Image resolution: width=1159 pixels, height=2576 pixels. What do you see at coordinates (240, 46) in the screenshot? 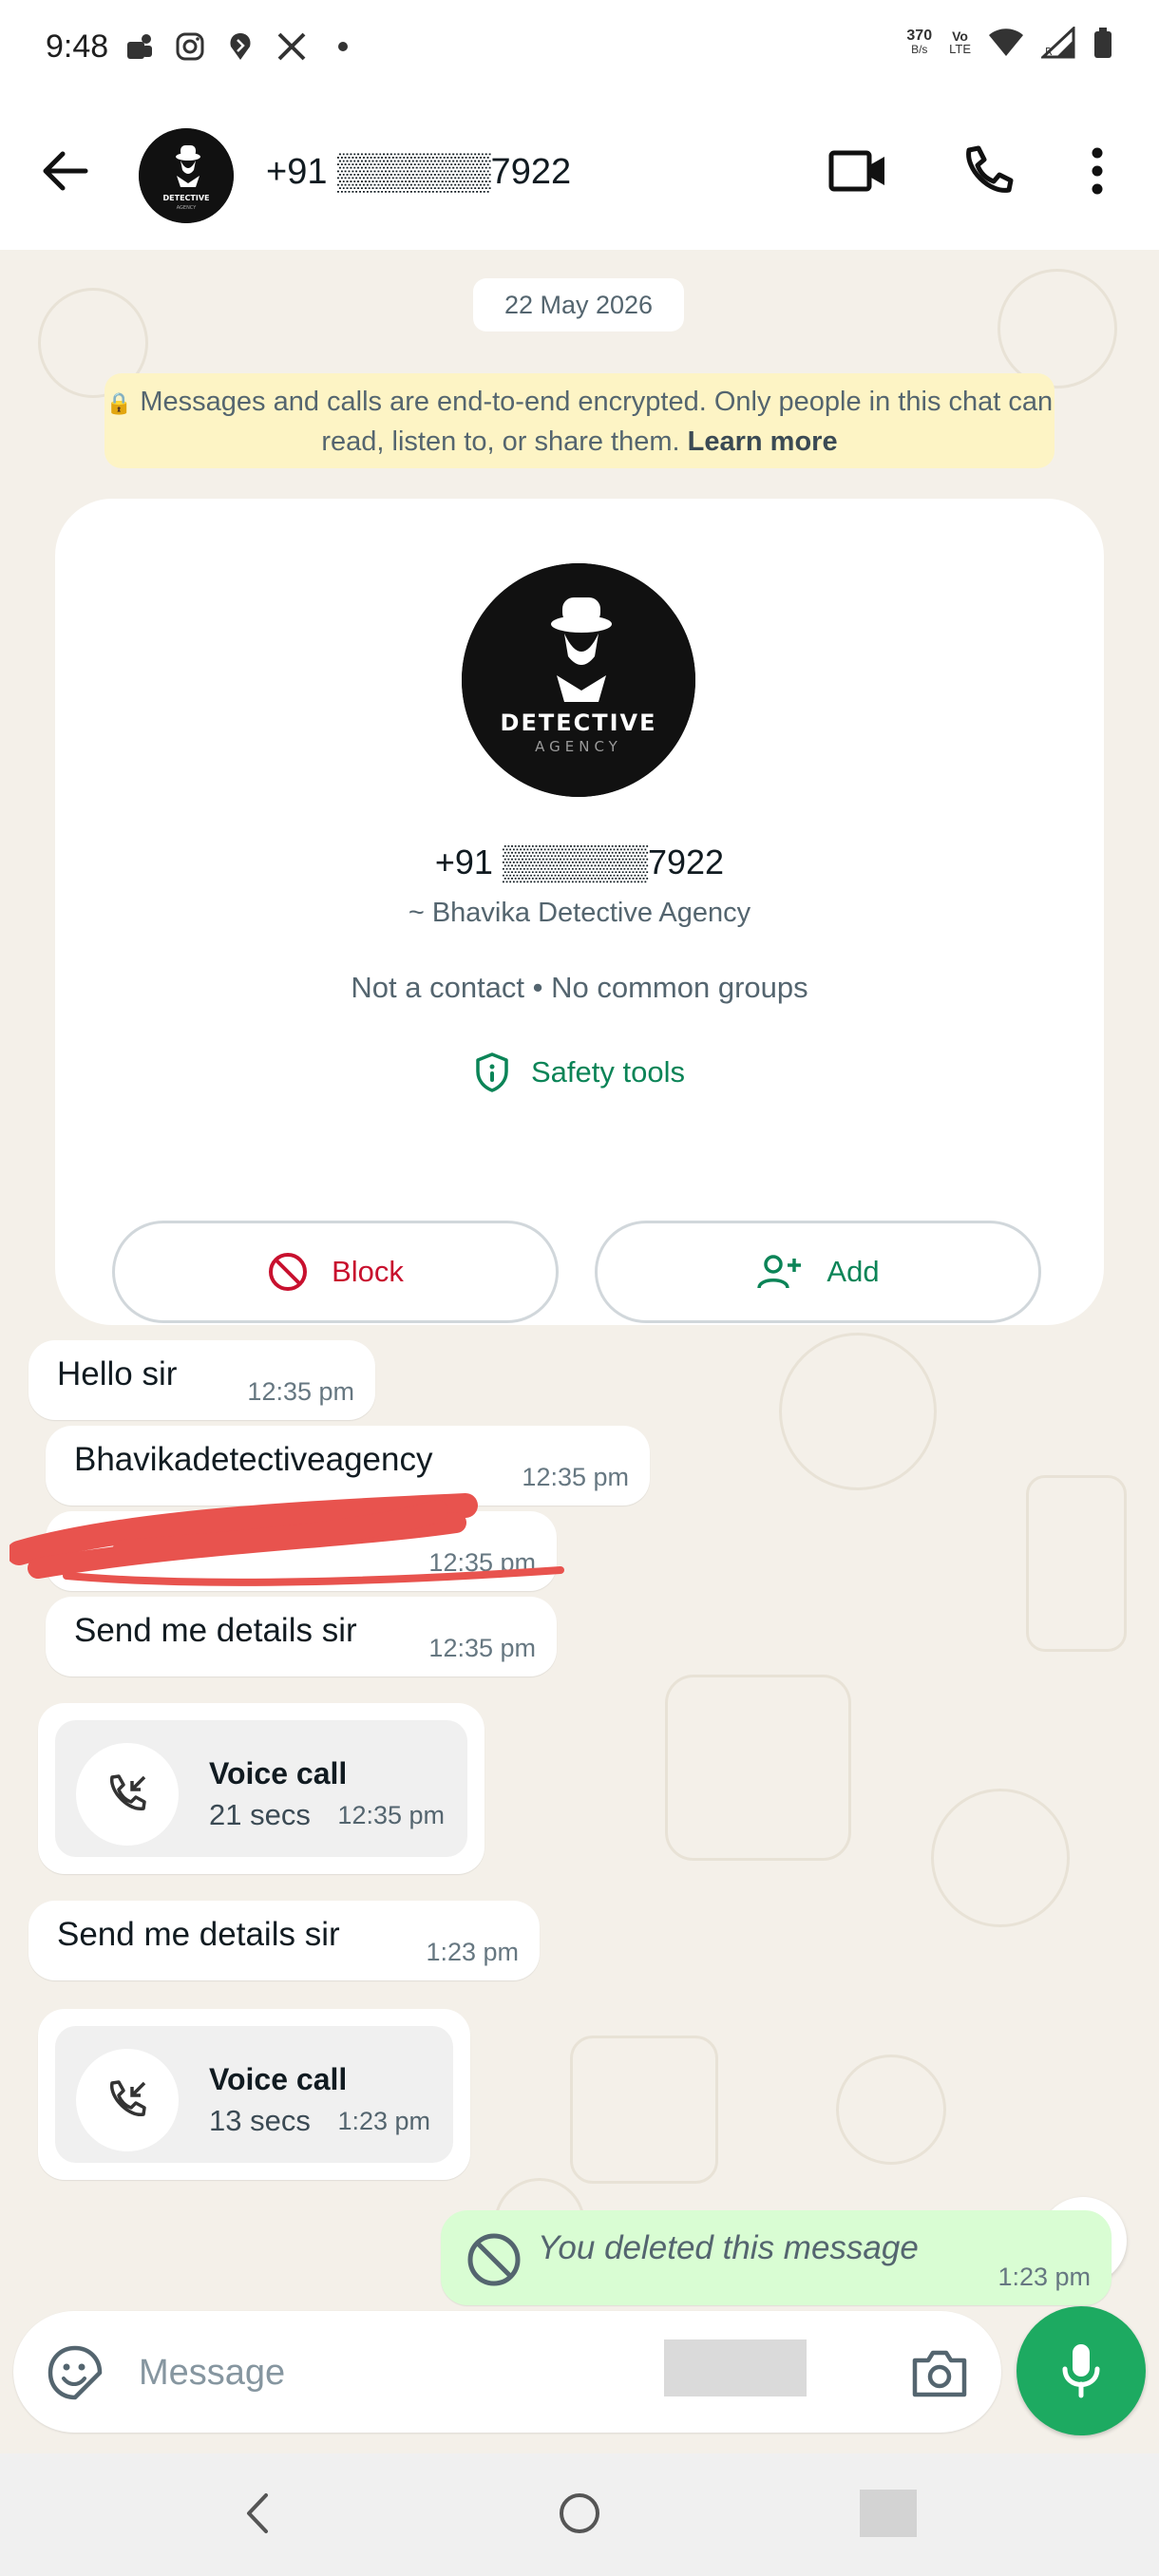
I see `location-app-icon` at bounding box center [240, 46].